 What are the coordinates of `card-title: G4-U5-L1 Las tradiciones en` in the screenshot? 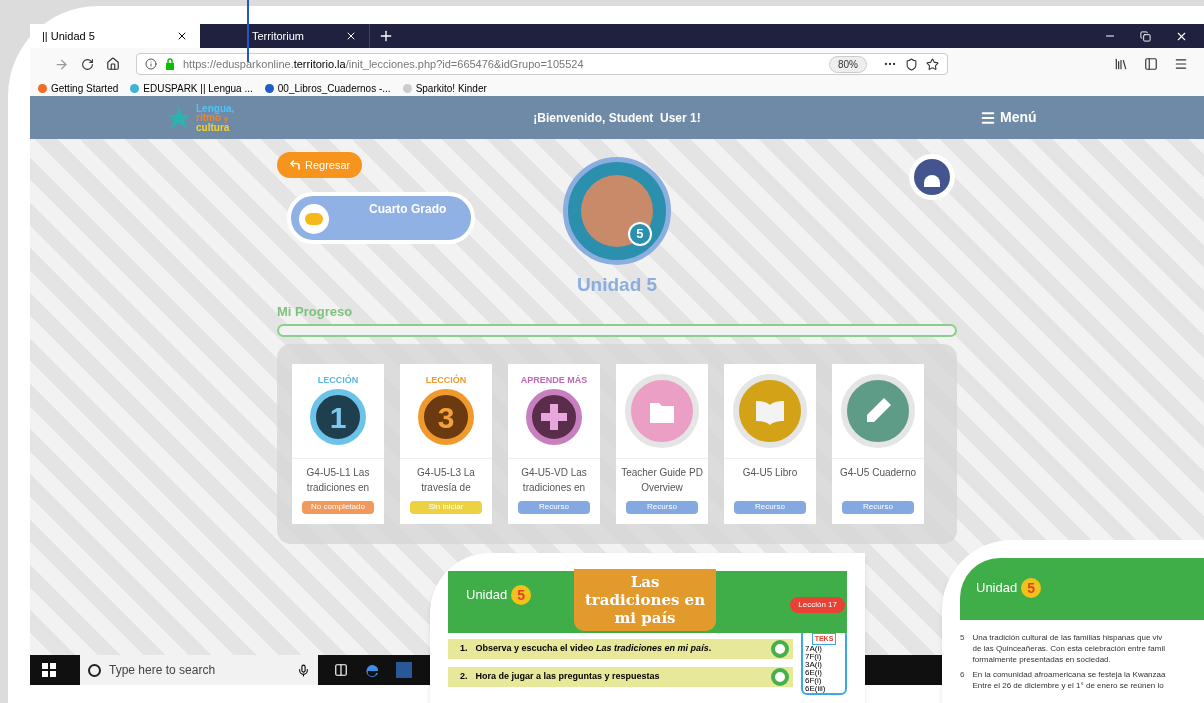 It's located at (338, 480).